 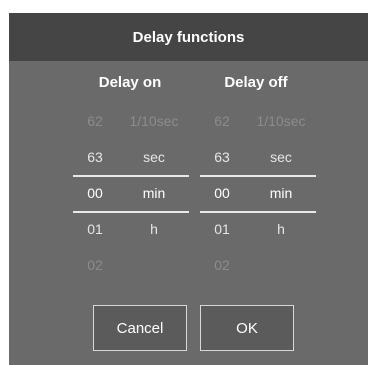 What do you see at coordinates (95, 121) in the screenshot?
I see `delay-on-value: 62` at bounding box center [95, 121].